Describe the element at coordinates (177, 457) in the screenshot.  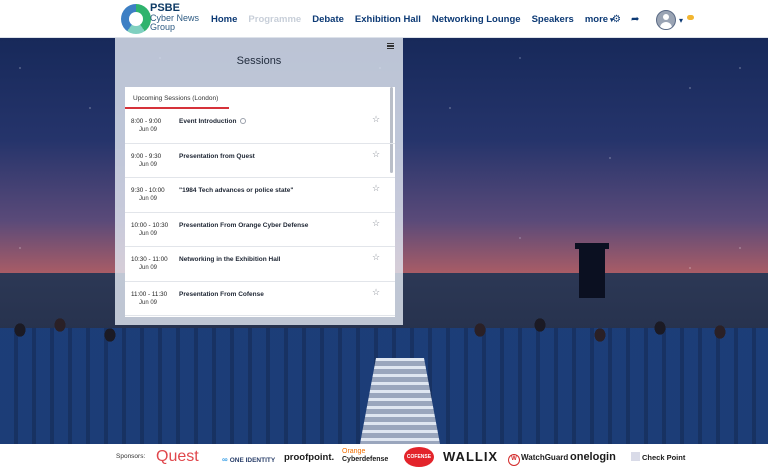
I see `sponsor-quest-logo: Quest` at that location.